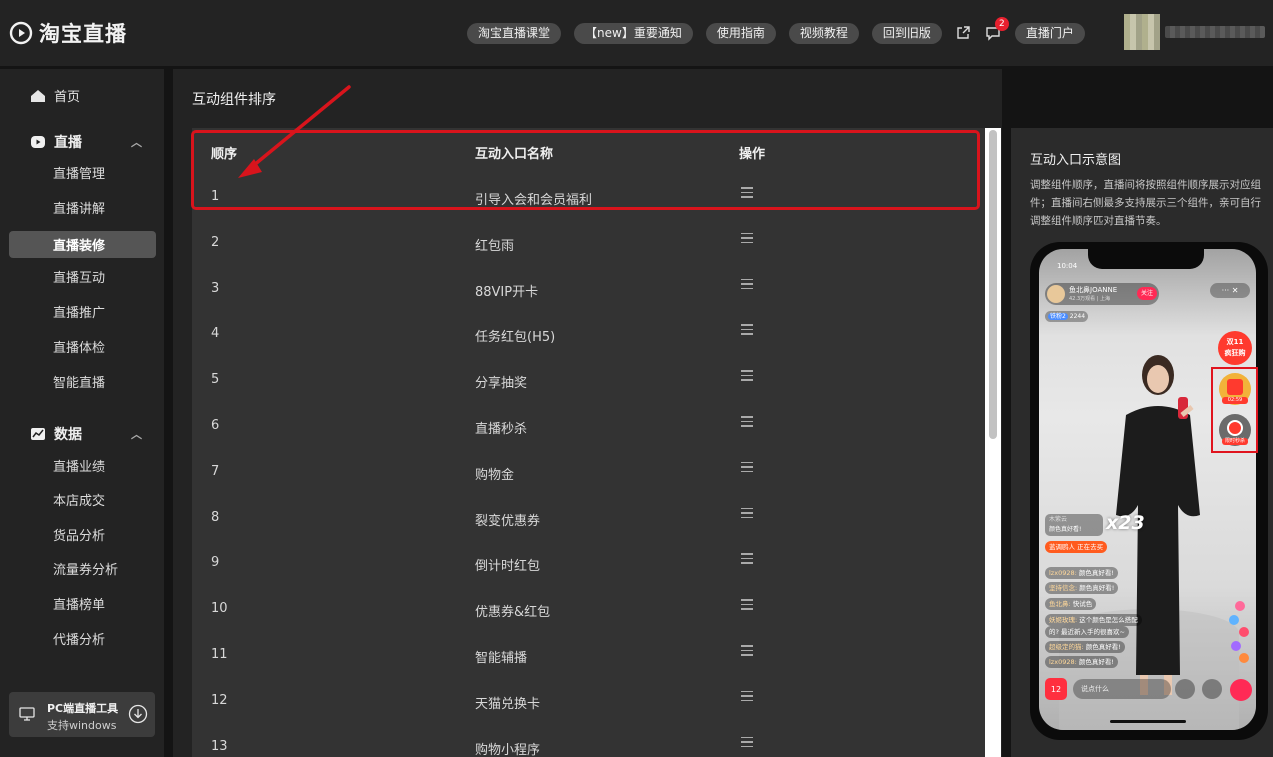 The image size is (1273, 757). What do you see at coordinates (38, 95) in the screenshot?
I see `home-icon` at bounding box center [38, 95].